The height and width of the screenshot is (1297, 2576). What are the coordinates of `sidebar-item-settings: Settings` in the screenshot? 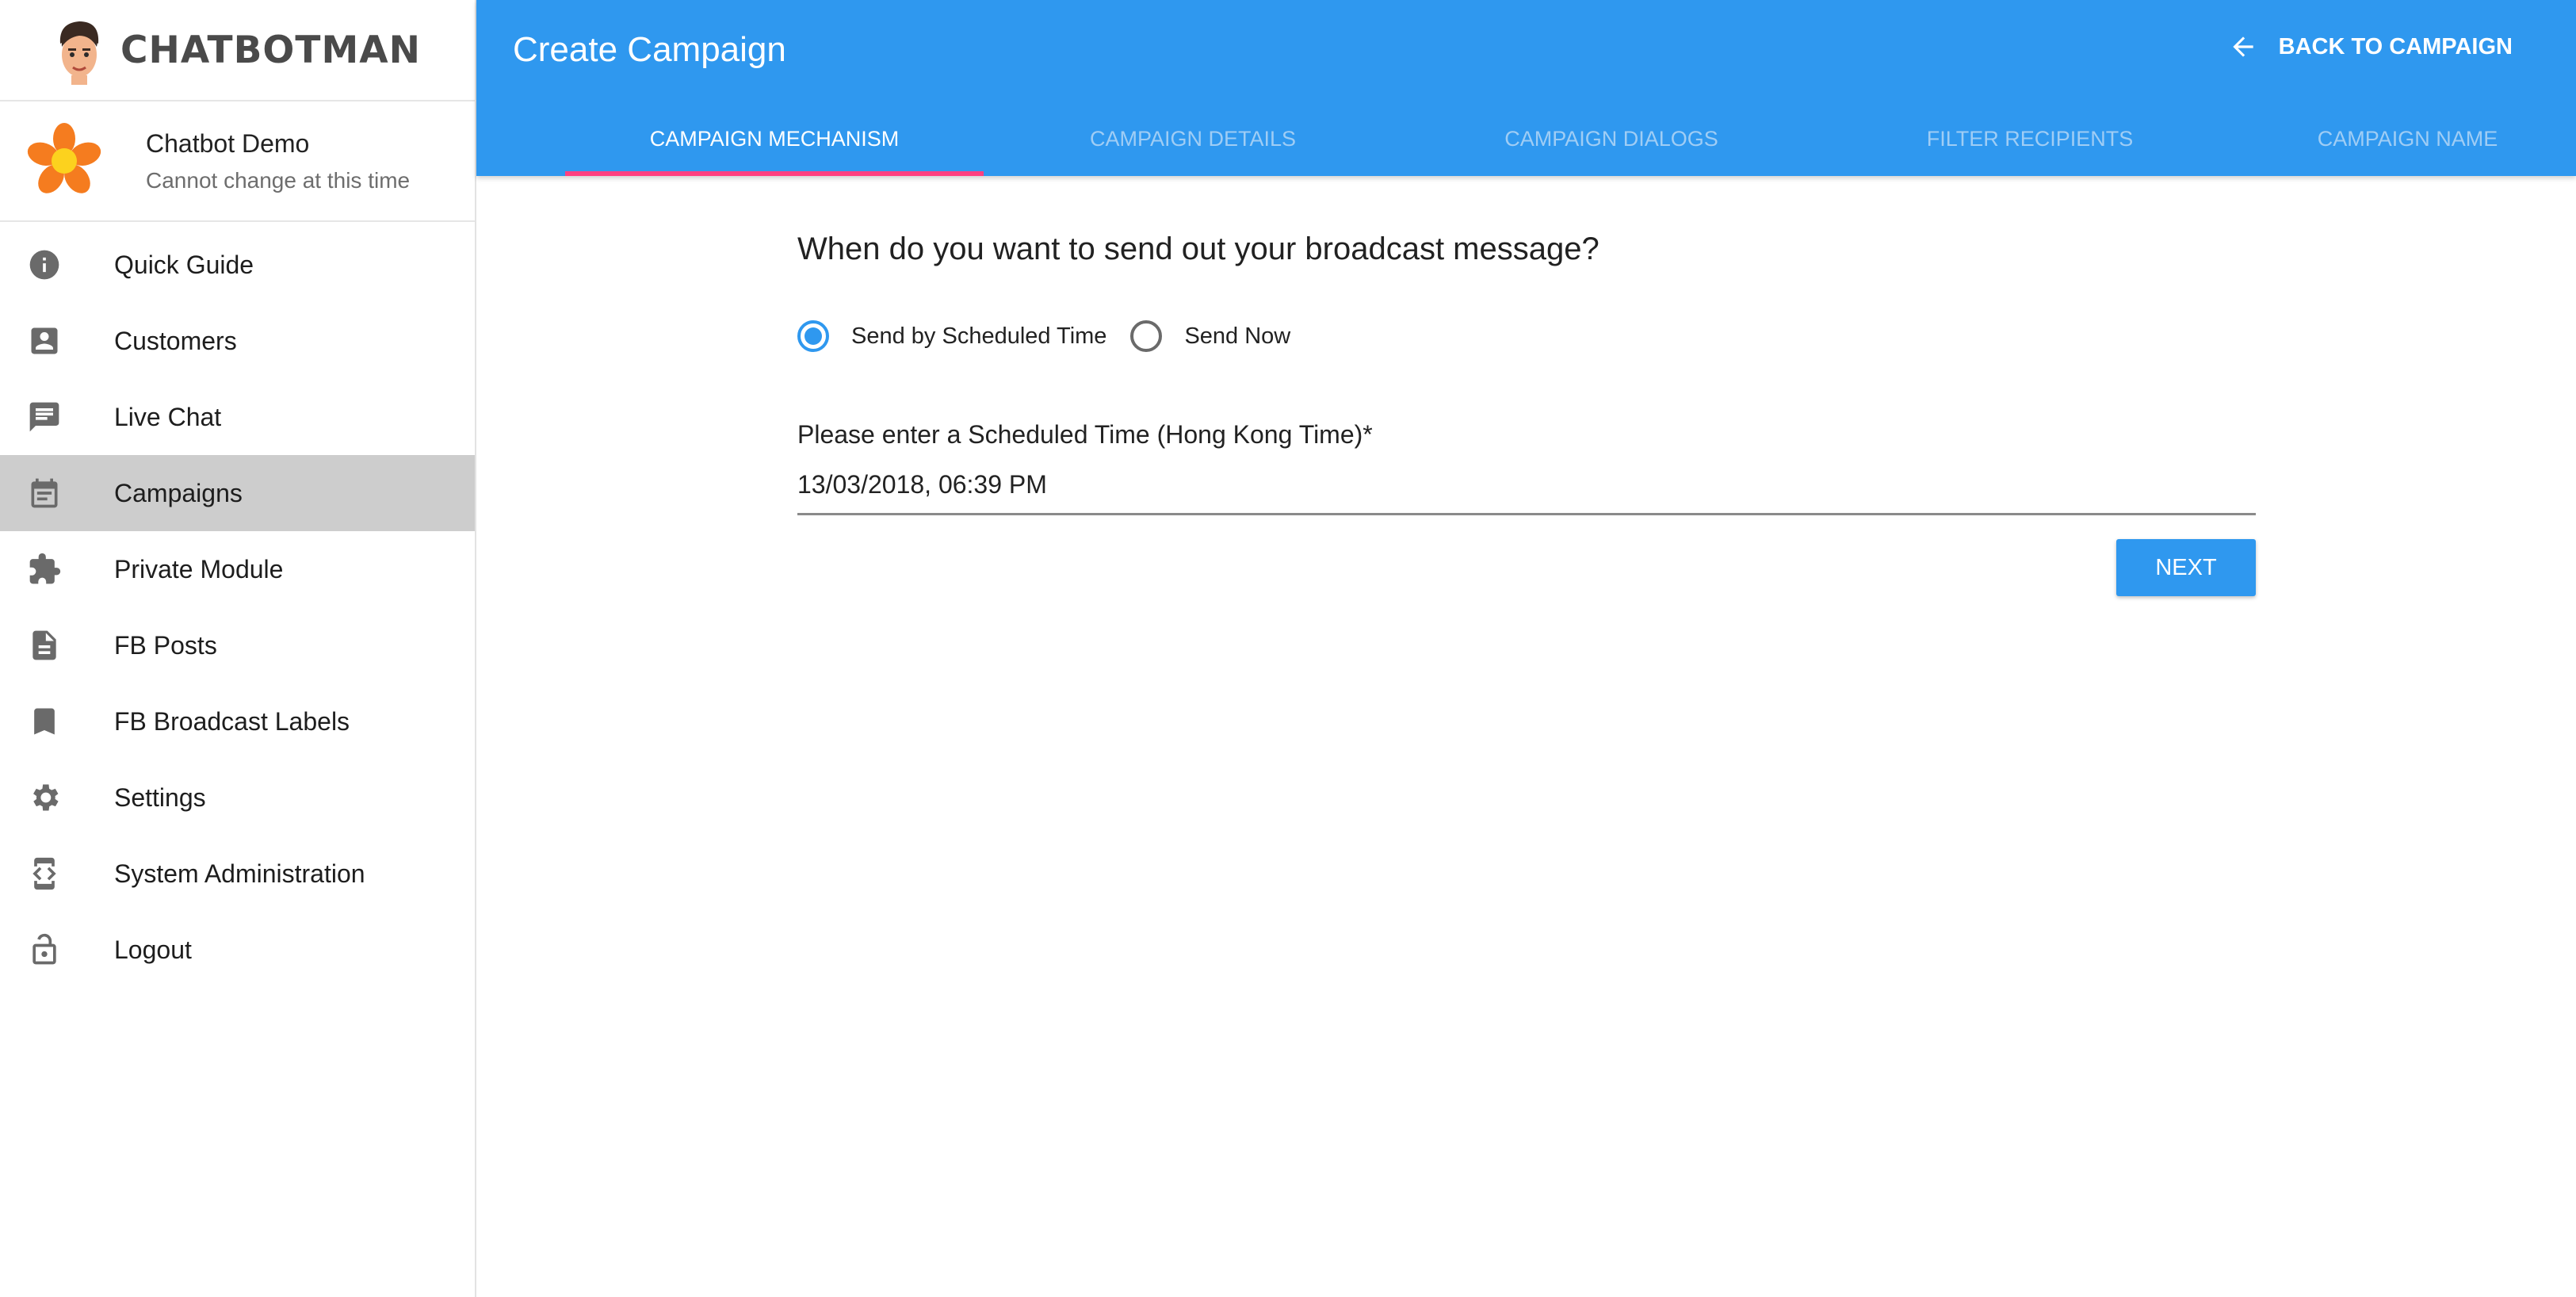 It's located at (238, 797).